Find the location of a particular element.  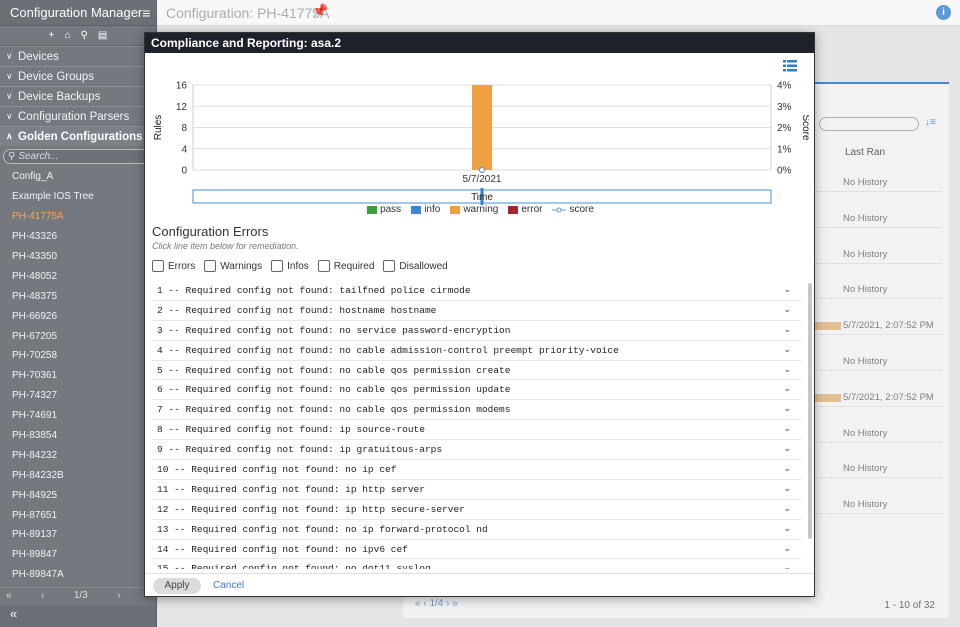

legend-item: pass is located at coordinates (384, 209).